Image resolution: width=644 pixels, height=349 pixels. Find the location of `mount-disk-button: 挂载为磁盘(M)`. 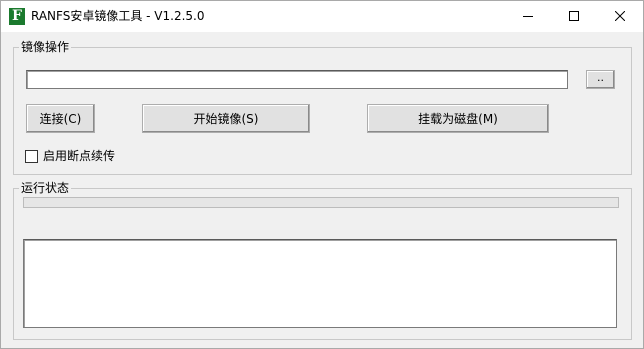

mount-disk-button: 挂载为磁盘(M) is located at coordinates (458, 118).